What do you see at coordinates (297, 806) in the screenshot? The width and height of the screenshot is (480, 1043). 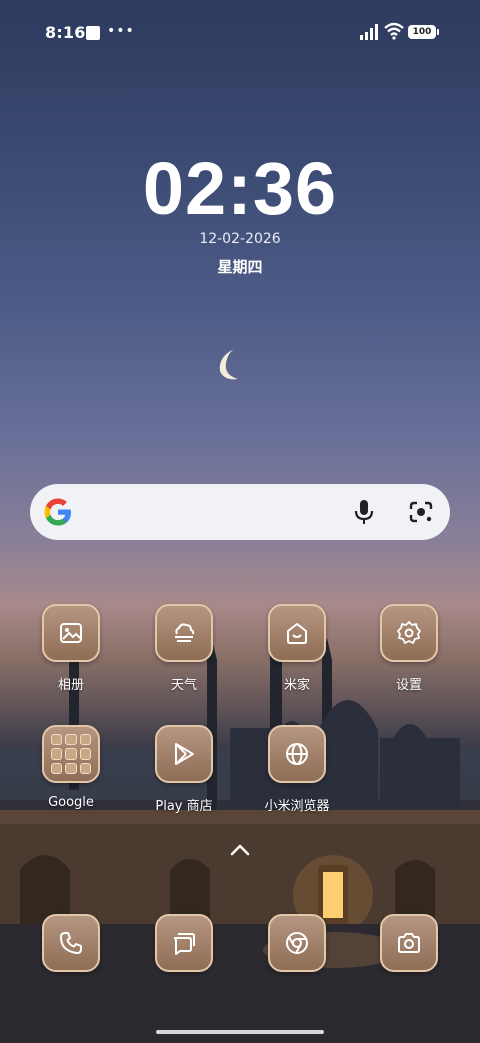 I see `app-label: 小米浏览器` at bounding box center [297, 806].